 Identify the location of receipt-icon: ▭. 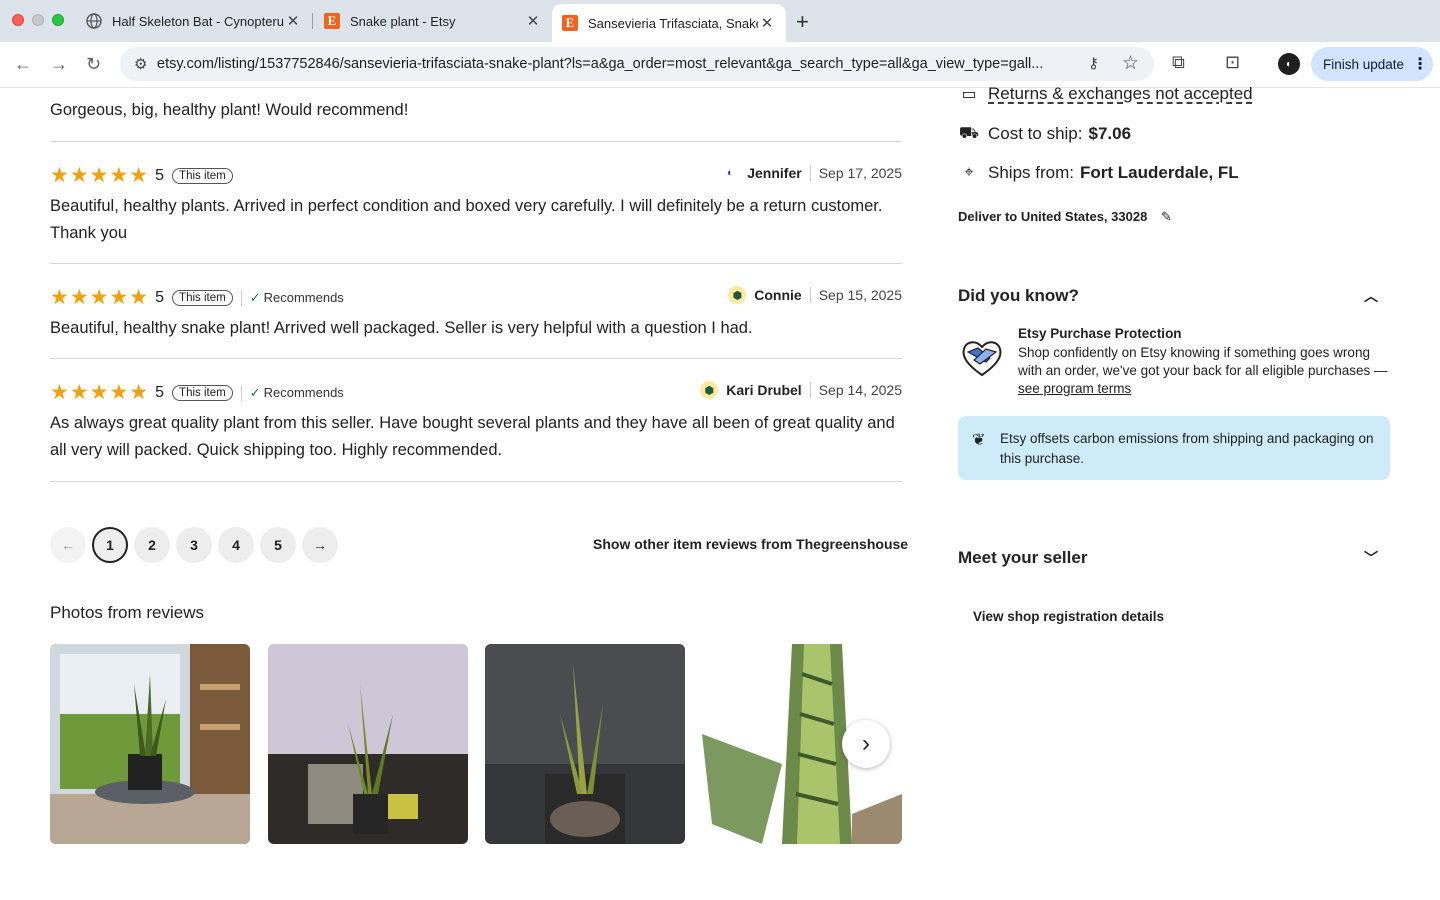
(969, 94).